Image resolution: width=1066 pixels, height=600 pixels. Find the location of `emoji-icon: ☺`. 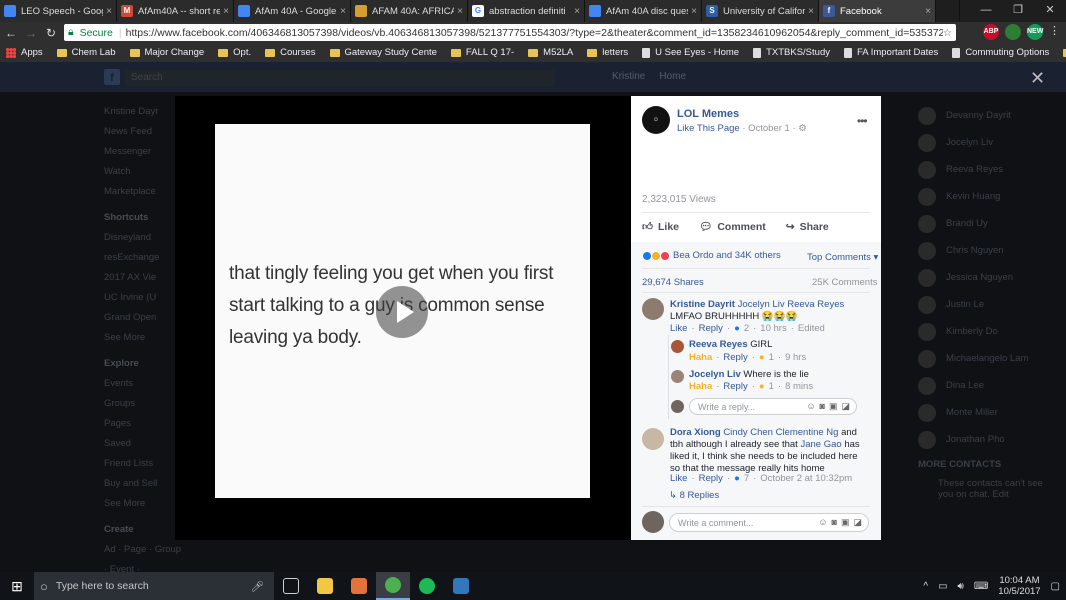

emoji-icon: ☺ is located at coordinates (810, 406).